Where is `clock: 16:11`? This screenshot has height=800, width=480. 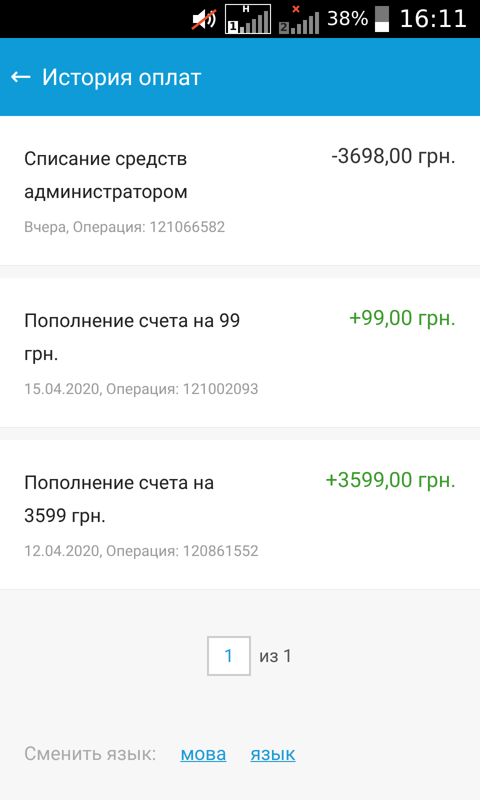 clock: 16:11 is located at coordinates (433, 19).